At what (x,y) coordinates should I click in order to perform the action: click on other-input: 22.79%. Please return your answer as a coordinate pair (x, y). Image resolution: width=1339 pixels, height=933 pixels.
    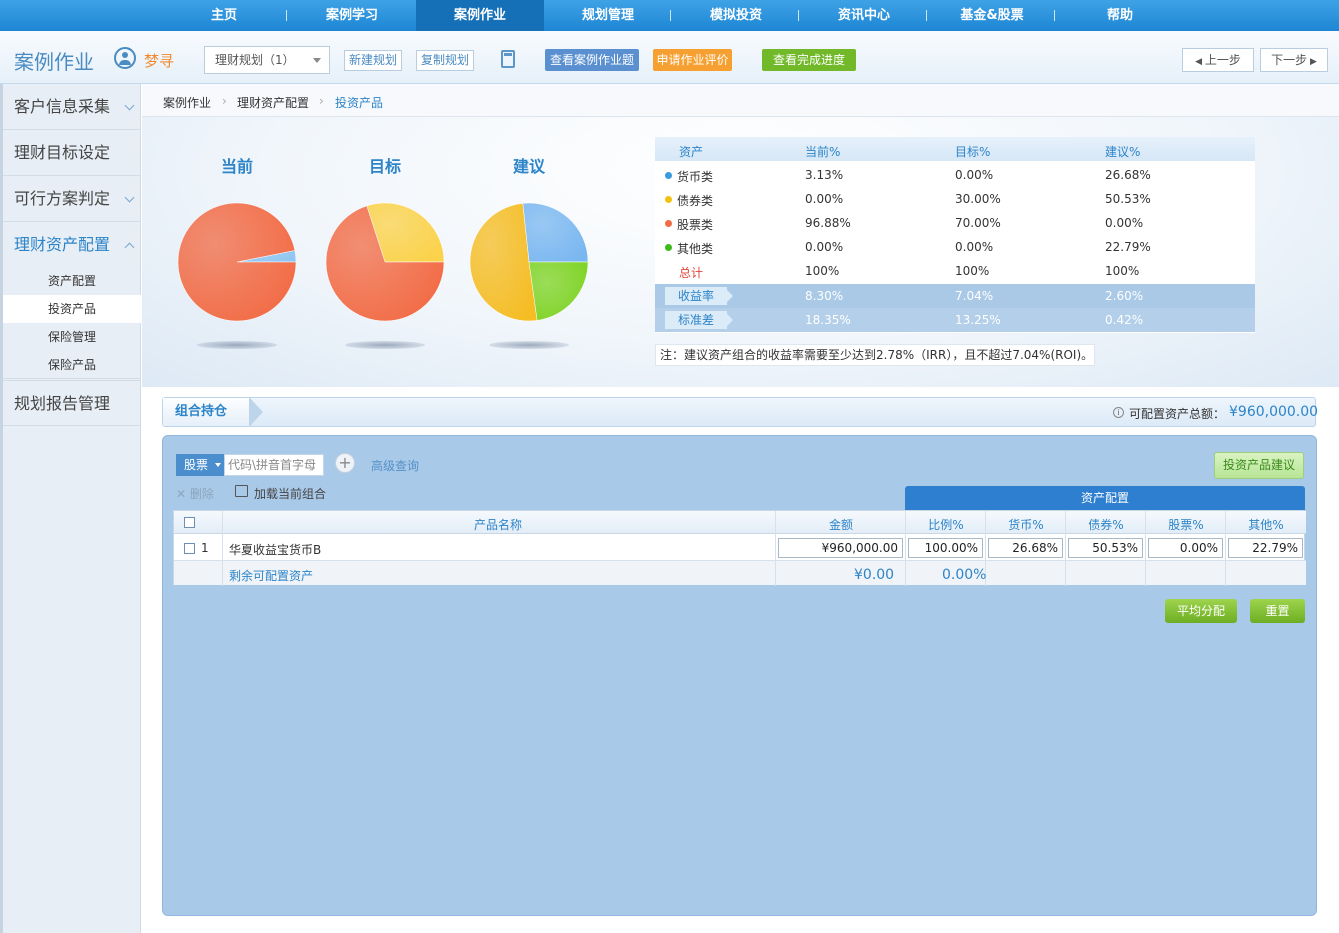
    Looking at the image, I should click on (1265, 548).